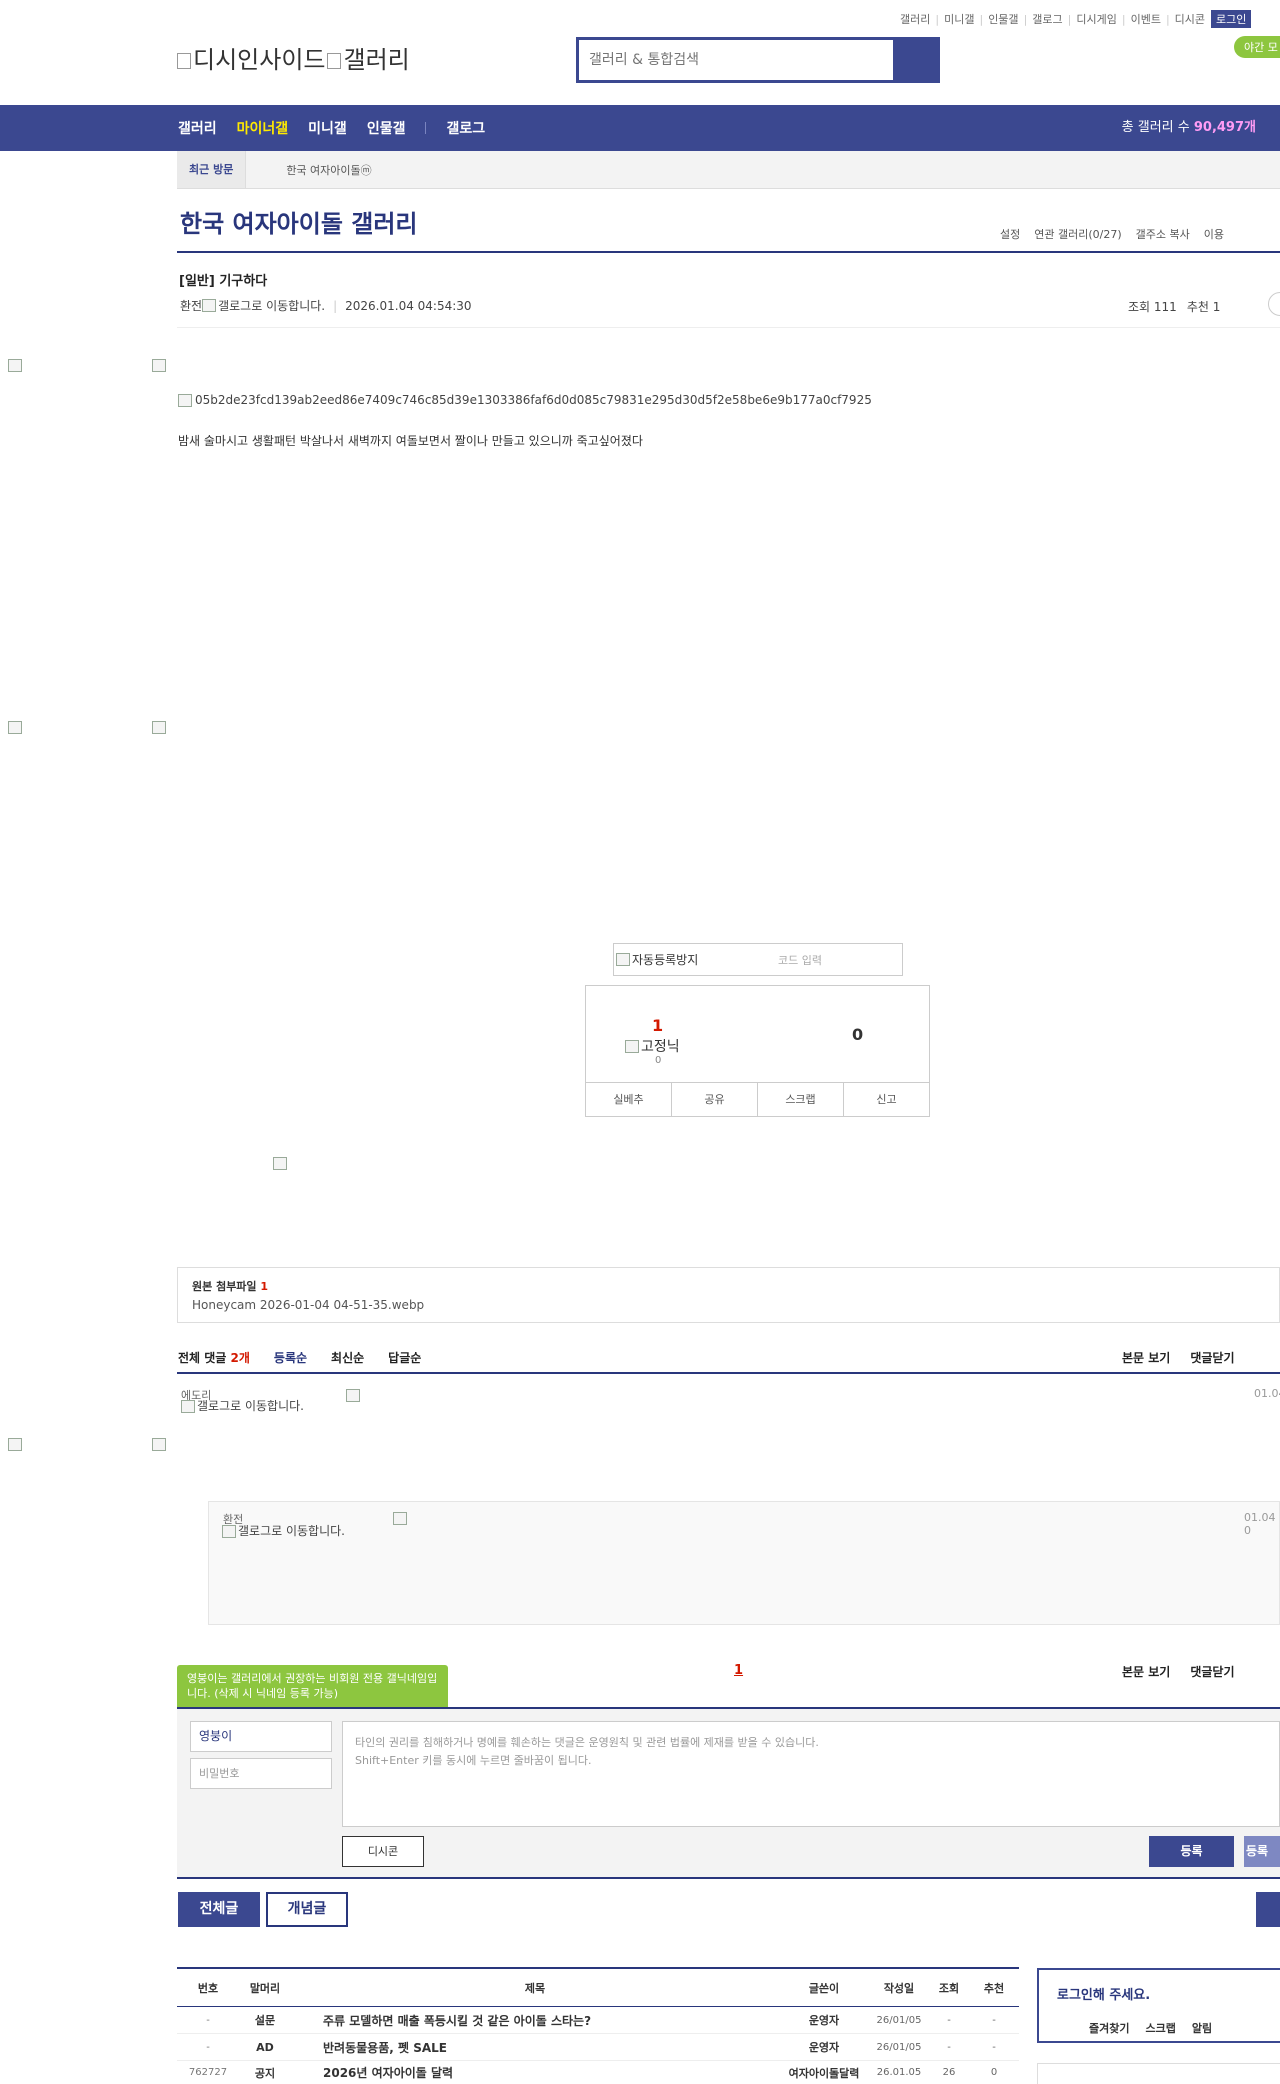  Describe the element at coordinates (1268, 1909) in the screenshot. I see `write-button` at that location.